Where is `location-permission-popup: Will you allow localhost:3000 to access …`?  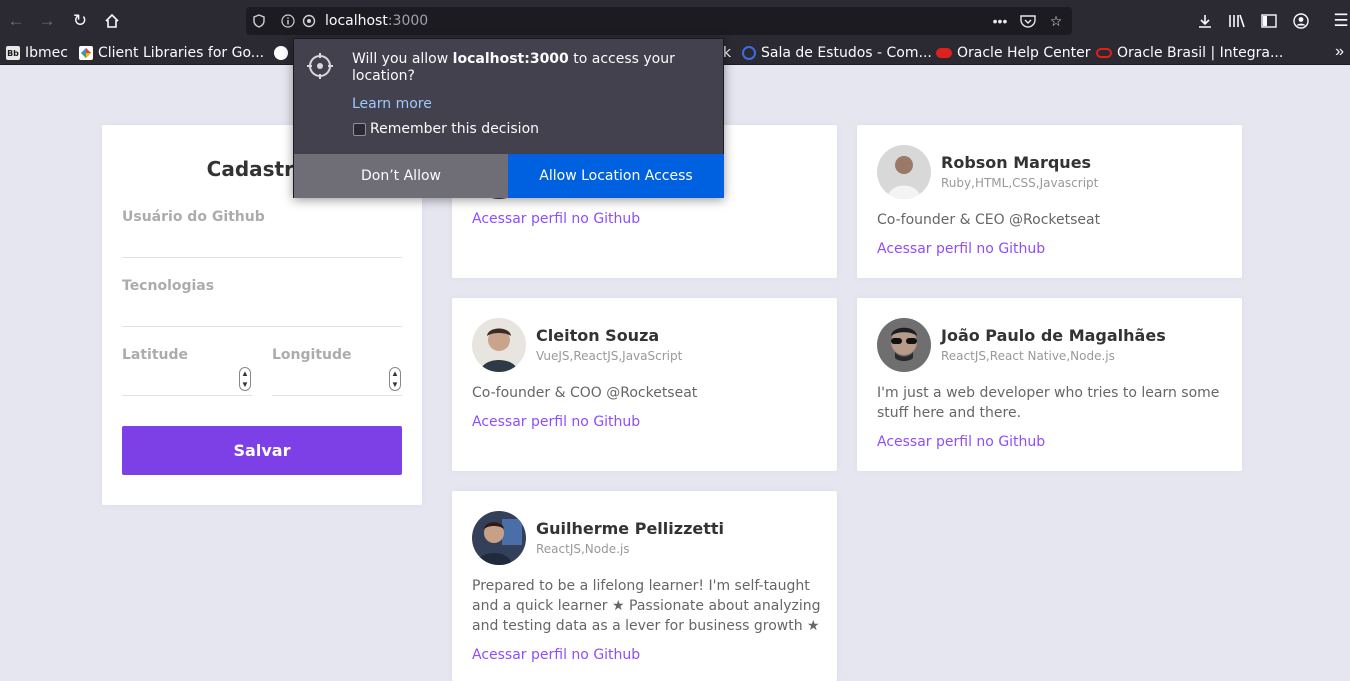
location-permission-popup: Will you allow localhost:3000 to access … is located at coordinates (508, 118).